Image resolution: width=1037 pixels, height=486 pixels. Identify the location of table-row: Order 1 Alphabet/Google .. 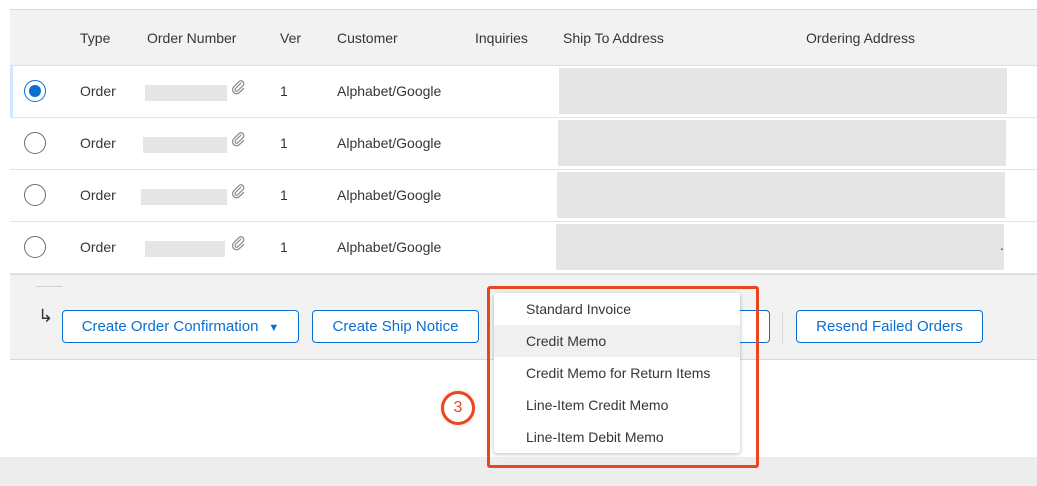
(523, 248).